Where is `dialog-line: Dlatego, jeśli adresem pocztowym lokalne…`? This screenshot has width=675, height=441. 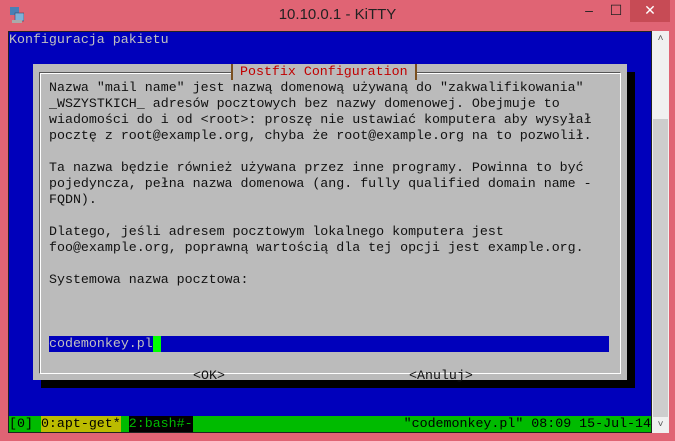
dialog-line: Dlatego, jeśli adresem pocztowym lokalne… is located at coordinates (276, 231).